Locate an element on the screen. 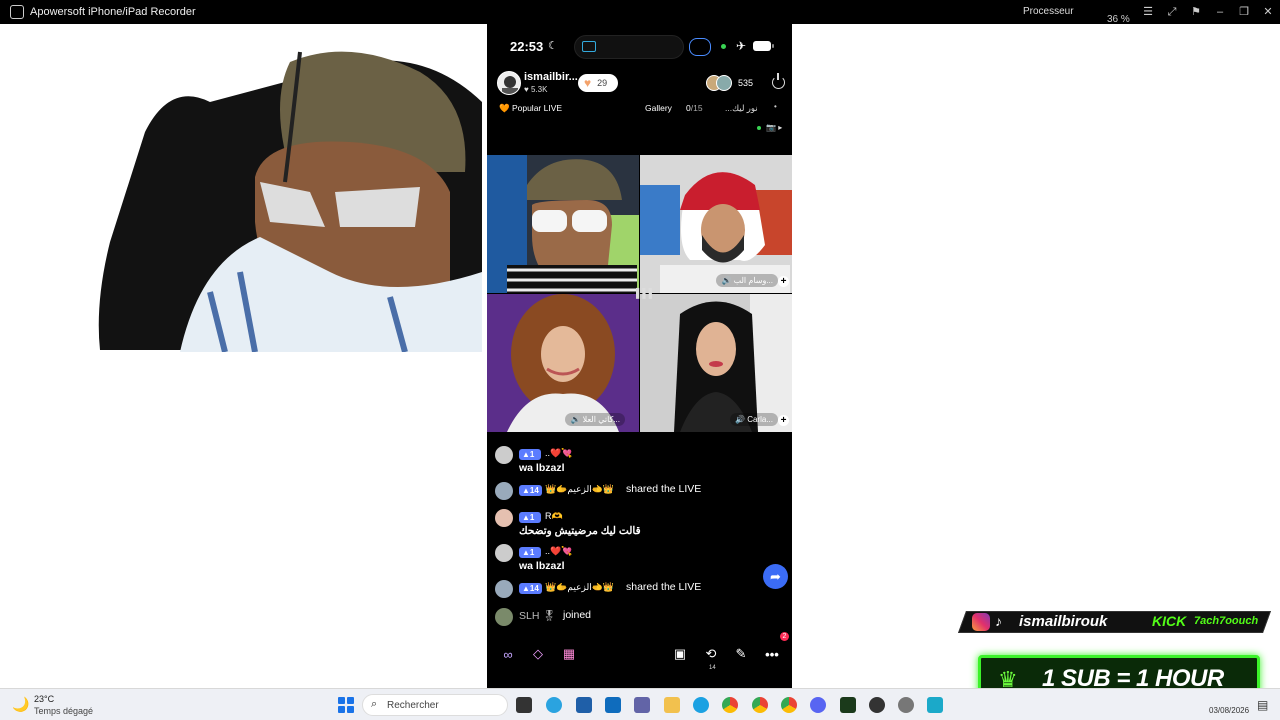 This screenshot has height=720, width=1280. user-nick: R🫶 is located at coordinates (554, 516).